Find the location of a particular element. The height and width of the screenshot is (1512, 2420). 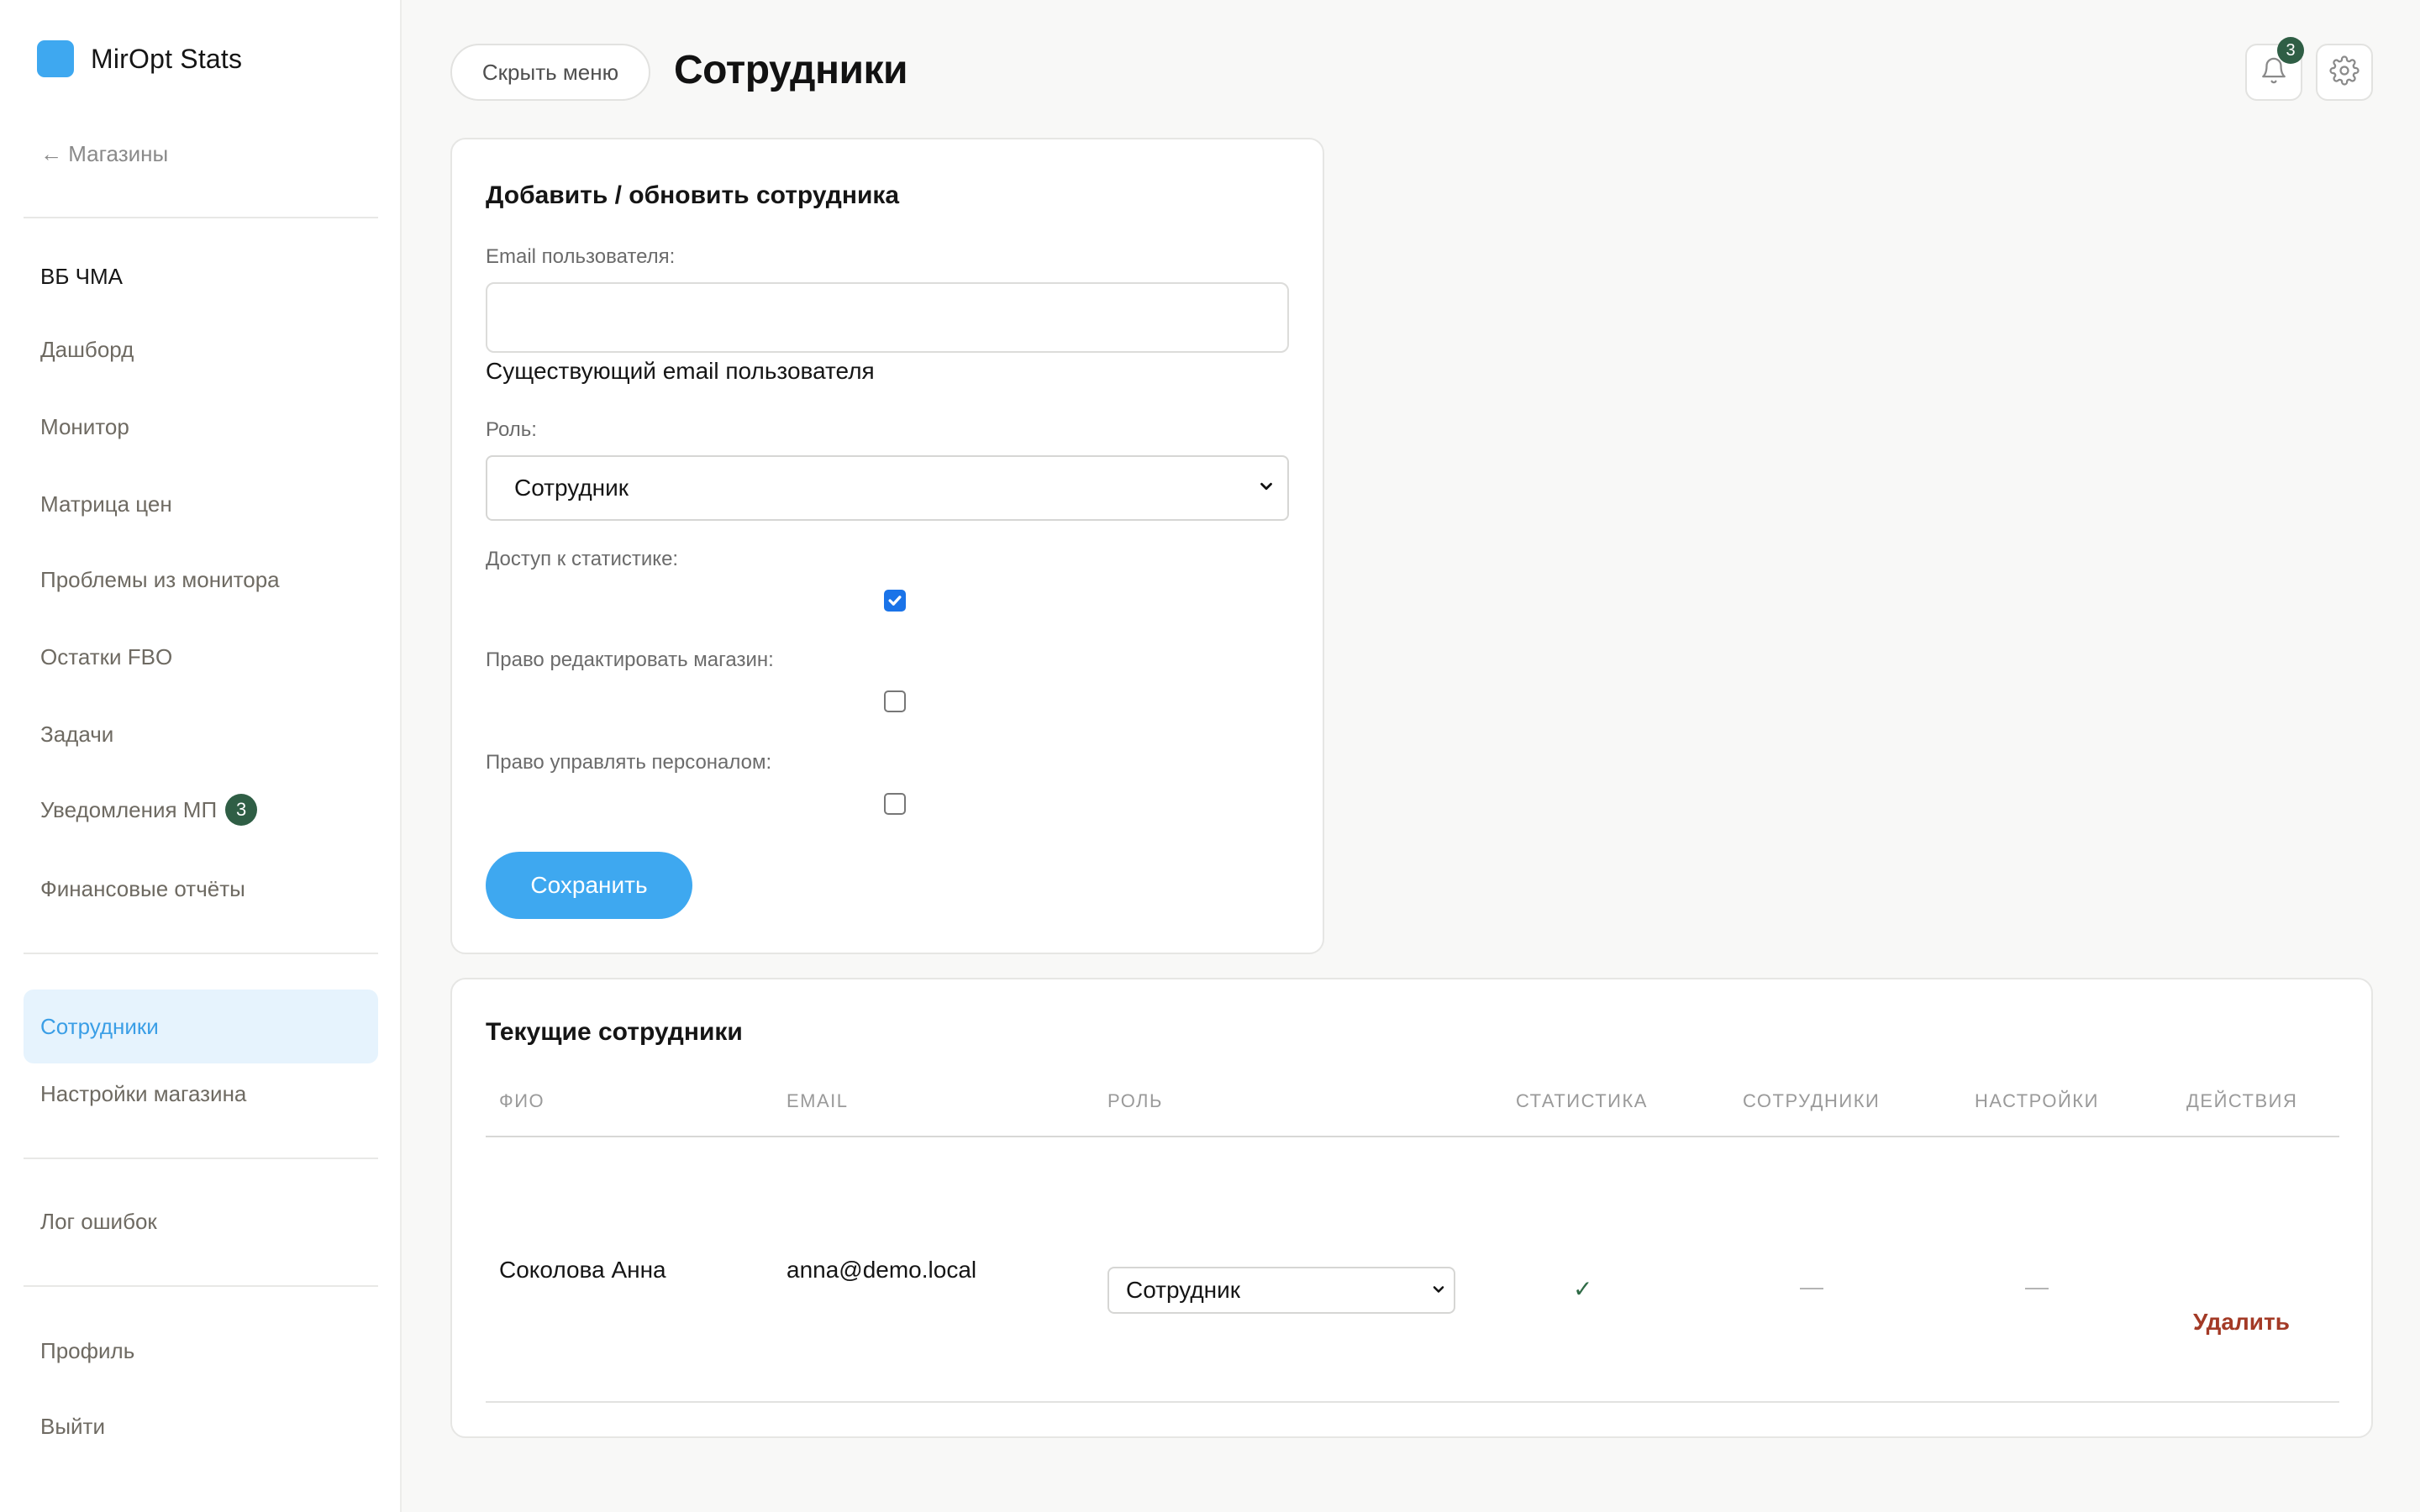

email-hint: Существующий email пользователя is located at coordinates (680, 371).